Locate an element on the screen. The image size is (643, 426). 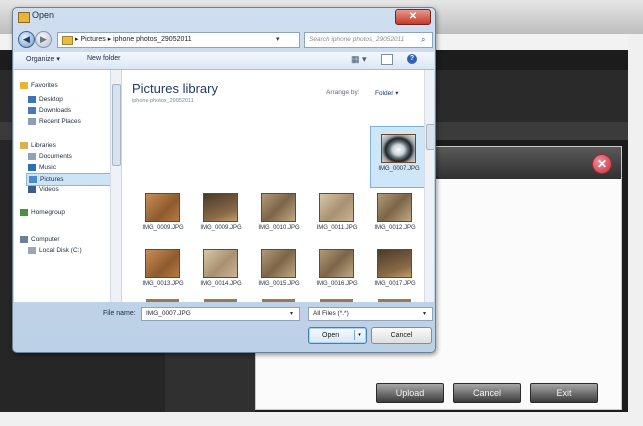
file-name: IMG_0010.JPG is located at coordinates (279, 228).